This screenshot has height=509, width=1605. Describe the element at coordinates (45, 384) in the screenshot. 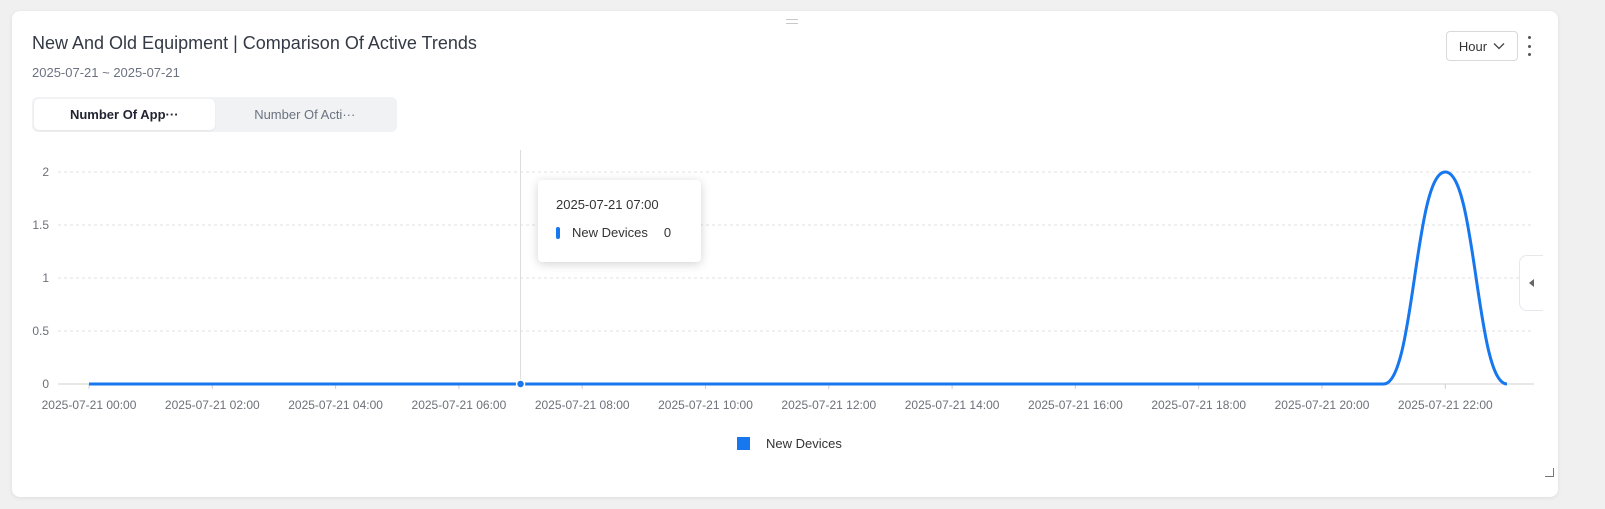

I see `y-tick-label: 0` at that location.